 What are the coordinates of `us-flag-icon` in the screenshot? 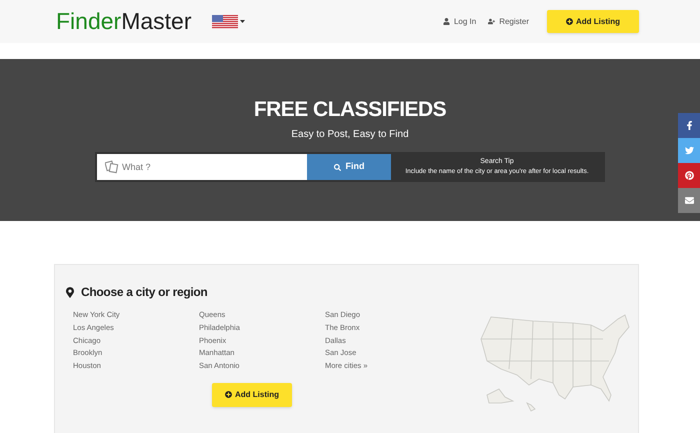 It's located at (225, 21).